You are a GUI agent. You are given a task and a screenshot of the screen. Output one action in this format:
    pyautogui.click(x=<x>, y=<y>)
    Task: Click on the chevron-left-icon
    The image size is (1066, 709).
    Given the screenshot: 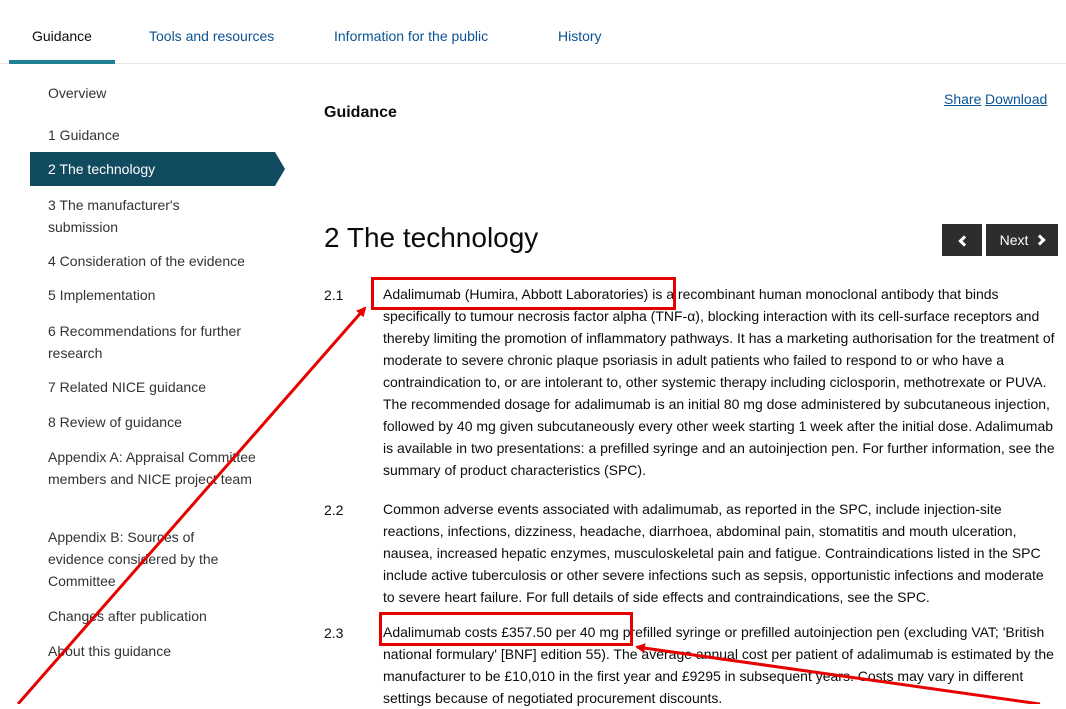 What is the action you would take?
    pyautogui.click(x=964, y=240)
    